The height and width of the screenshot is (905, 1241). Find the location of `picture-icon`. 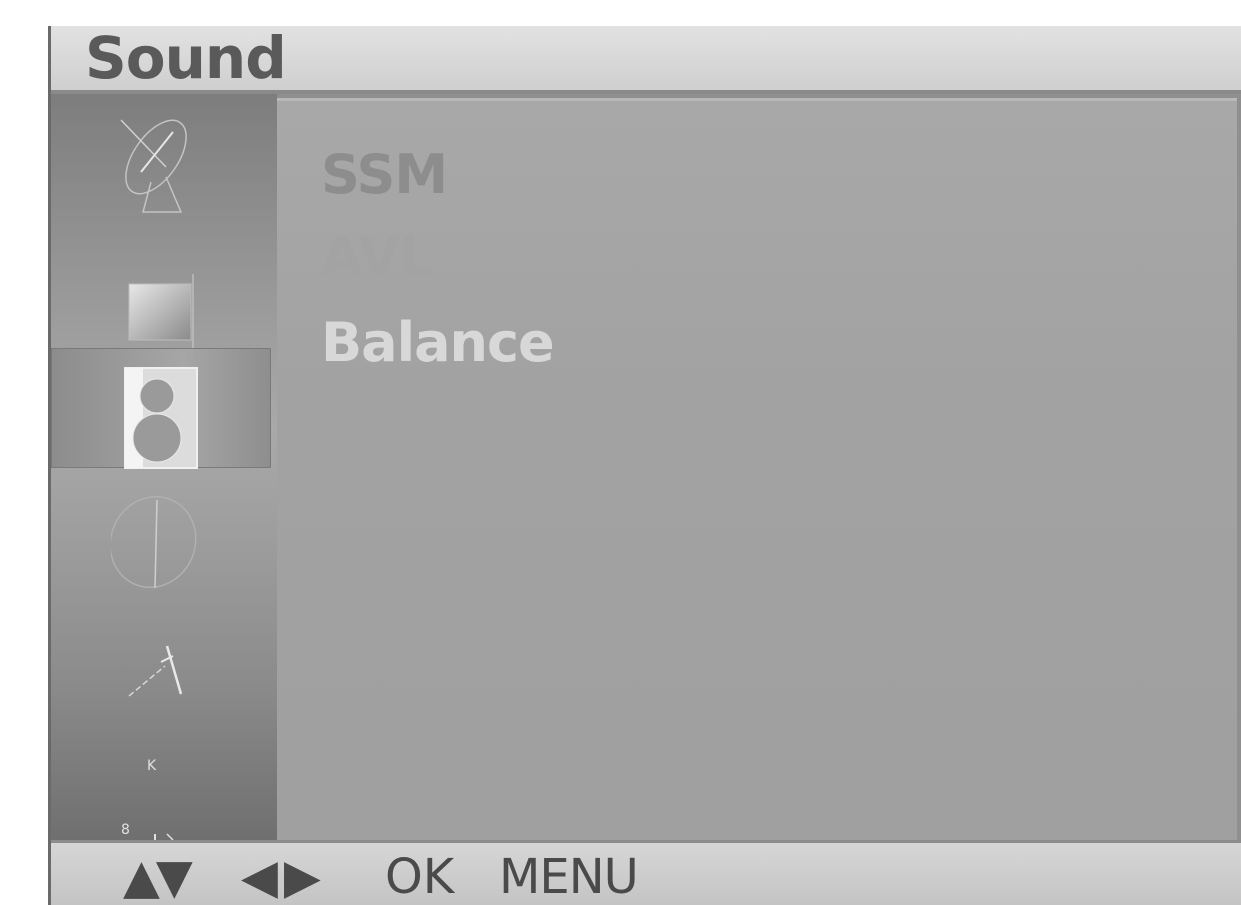

picture-icon is located at coordinates (161, 311).